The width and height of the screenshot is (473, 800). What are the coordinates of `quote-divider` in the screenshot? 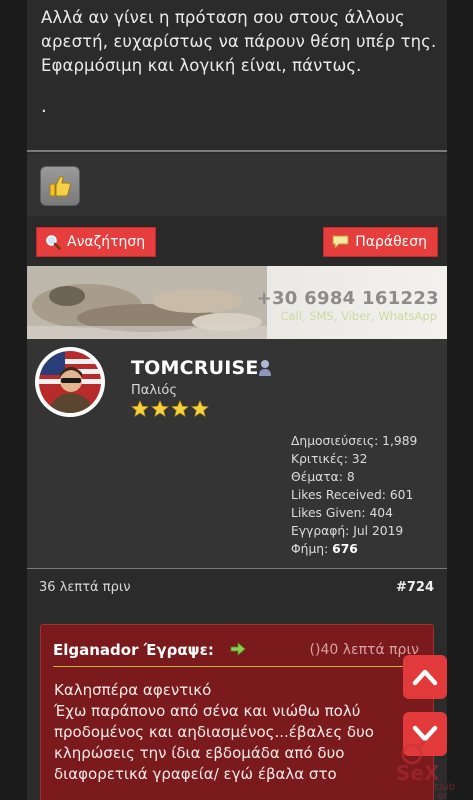 It's located at (238, 666).